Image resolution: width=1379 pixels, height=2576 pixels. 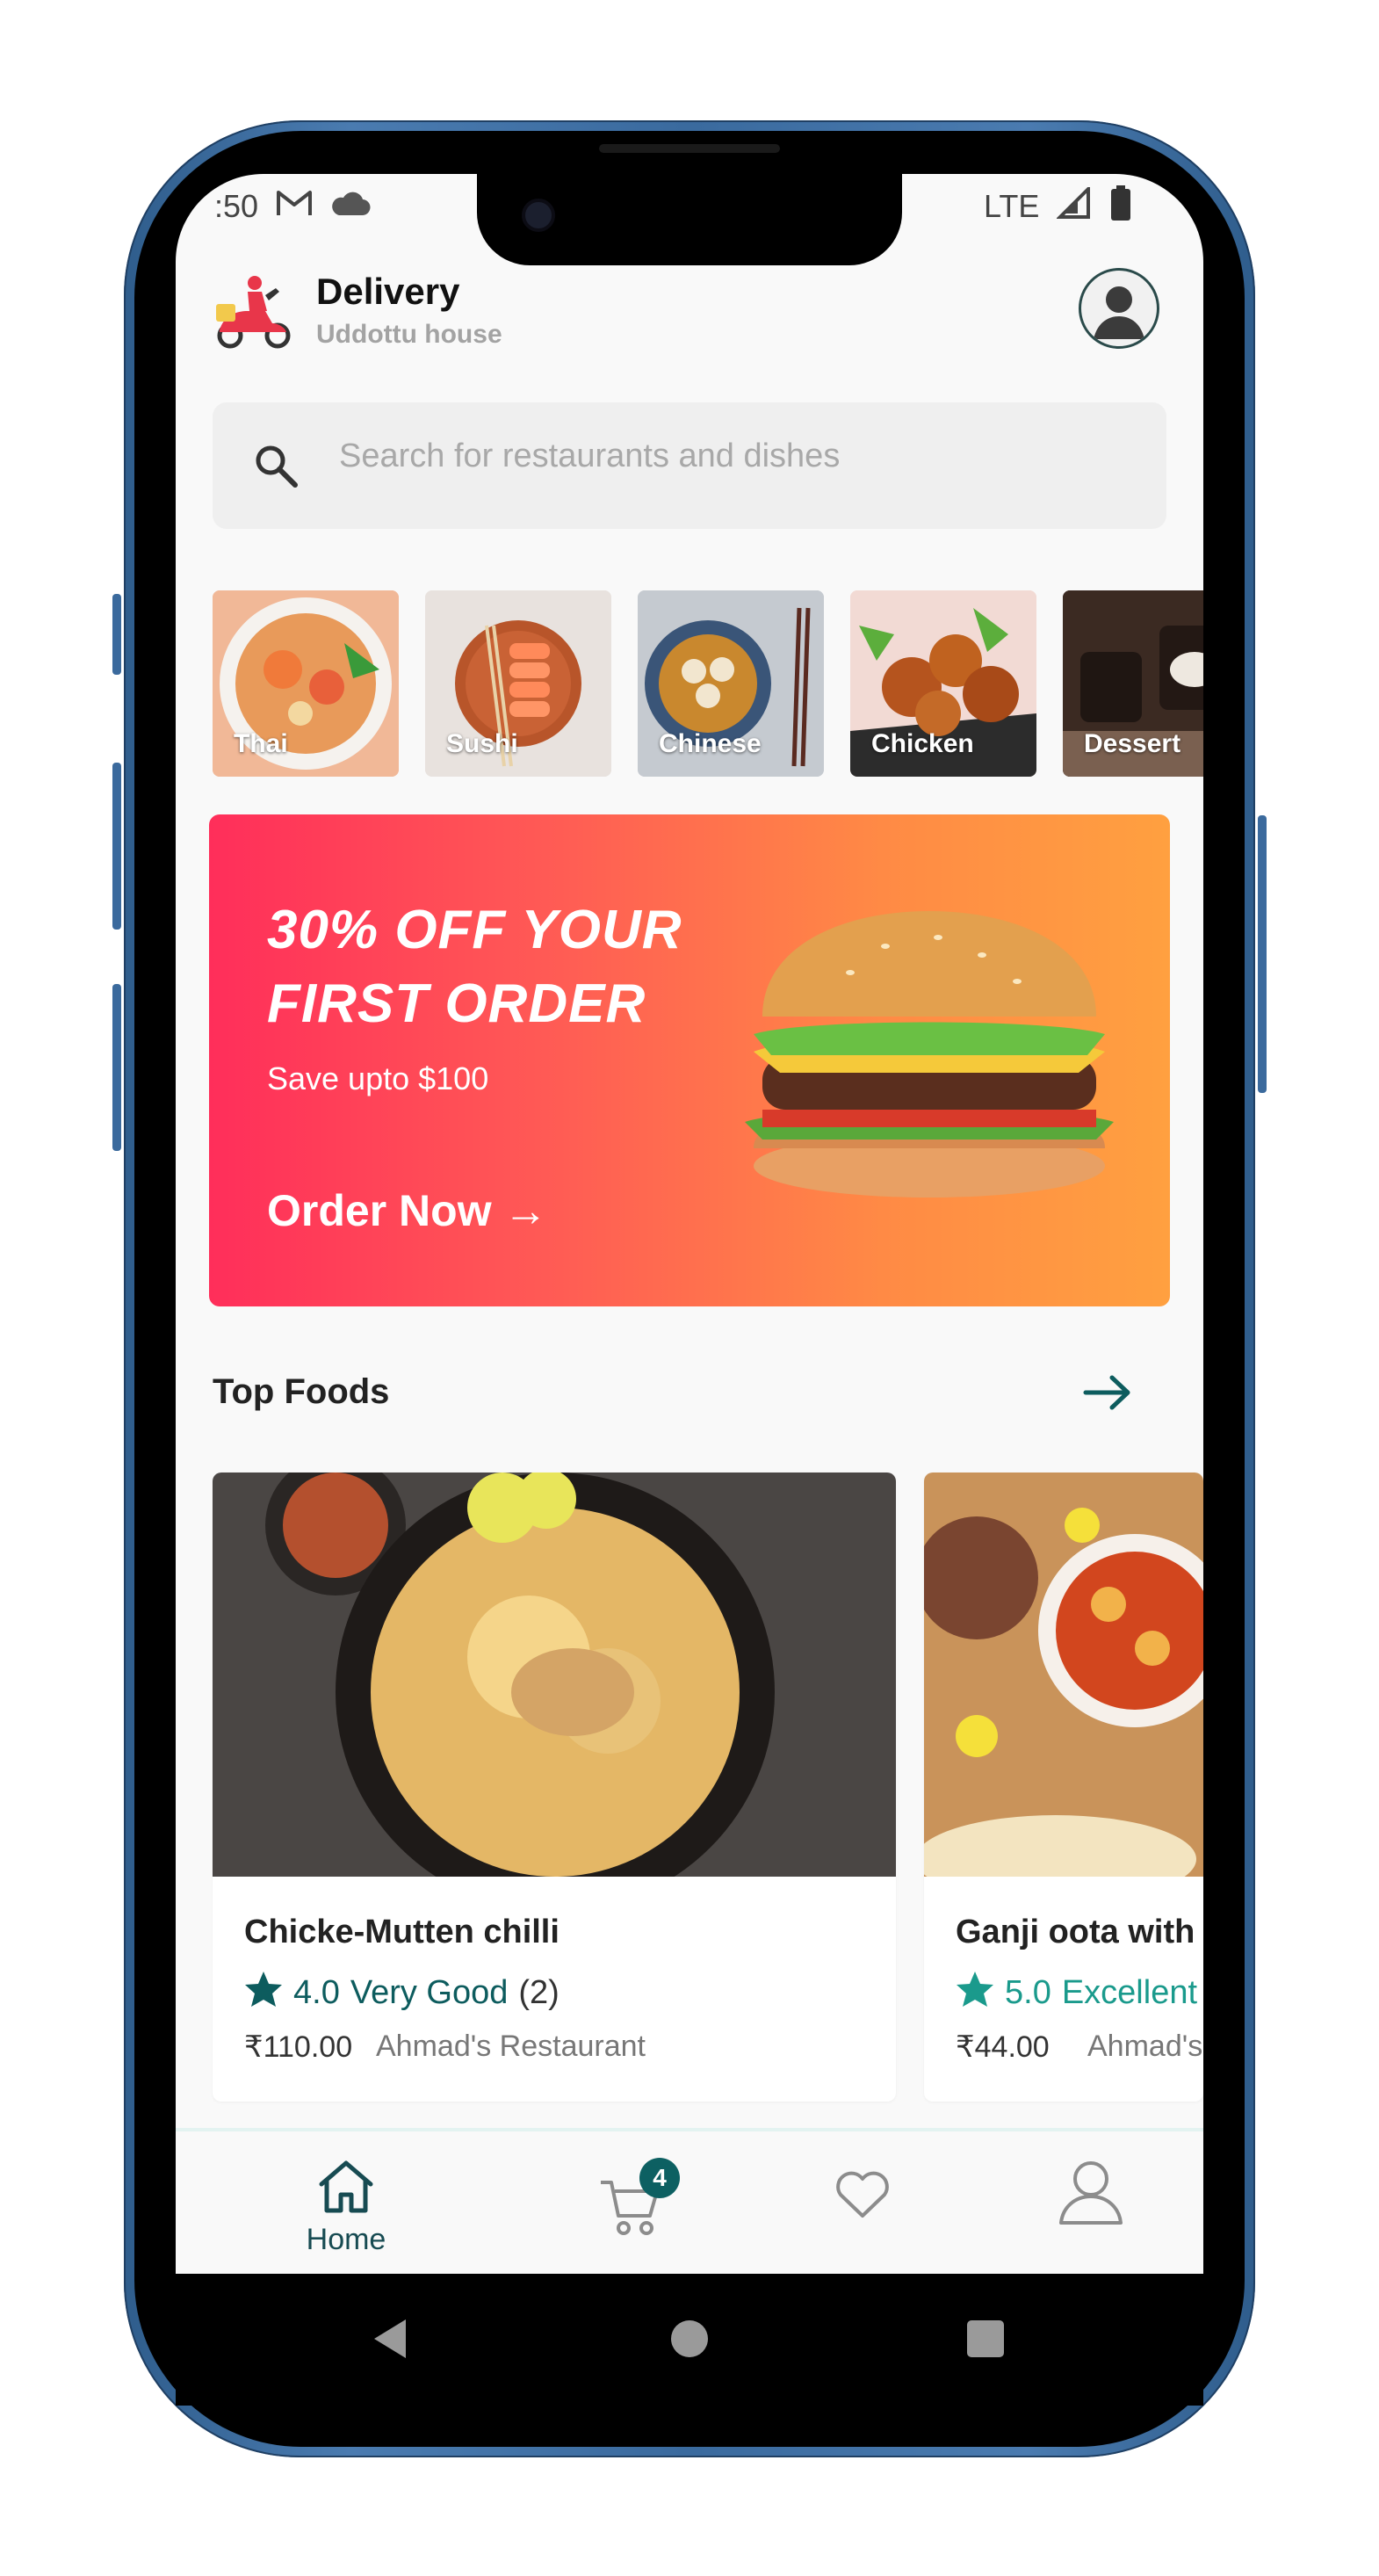 I want to click on search-placeholder: Search for restaurants and dishes, so click(x=590, y=456).